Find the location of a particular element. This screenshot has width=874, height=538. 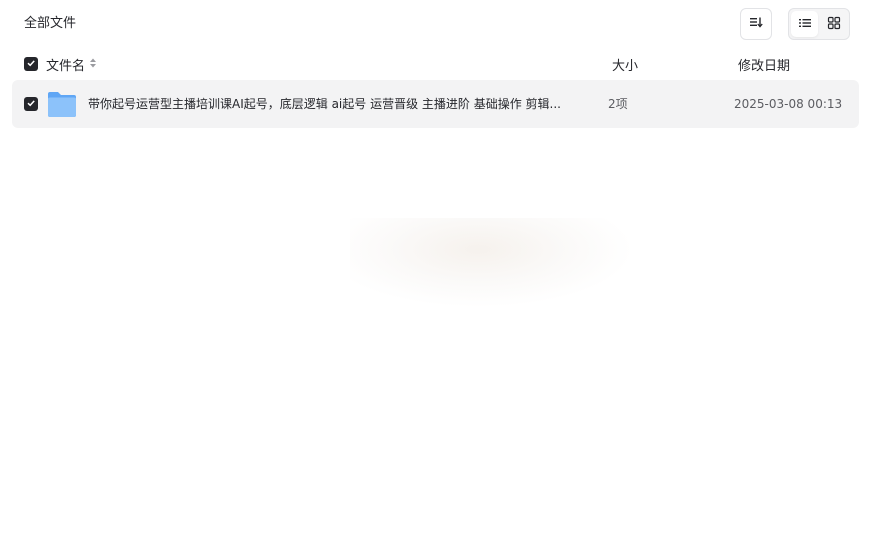

sort-icon is located at coordinates (756, 24).